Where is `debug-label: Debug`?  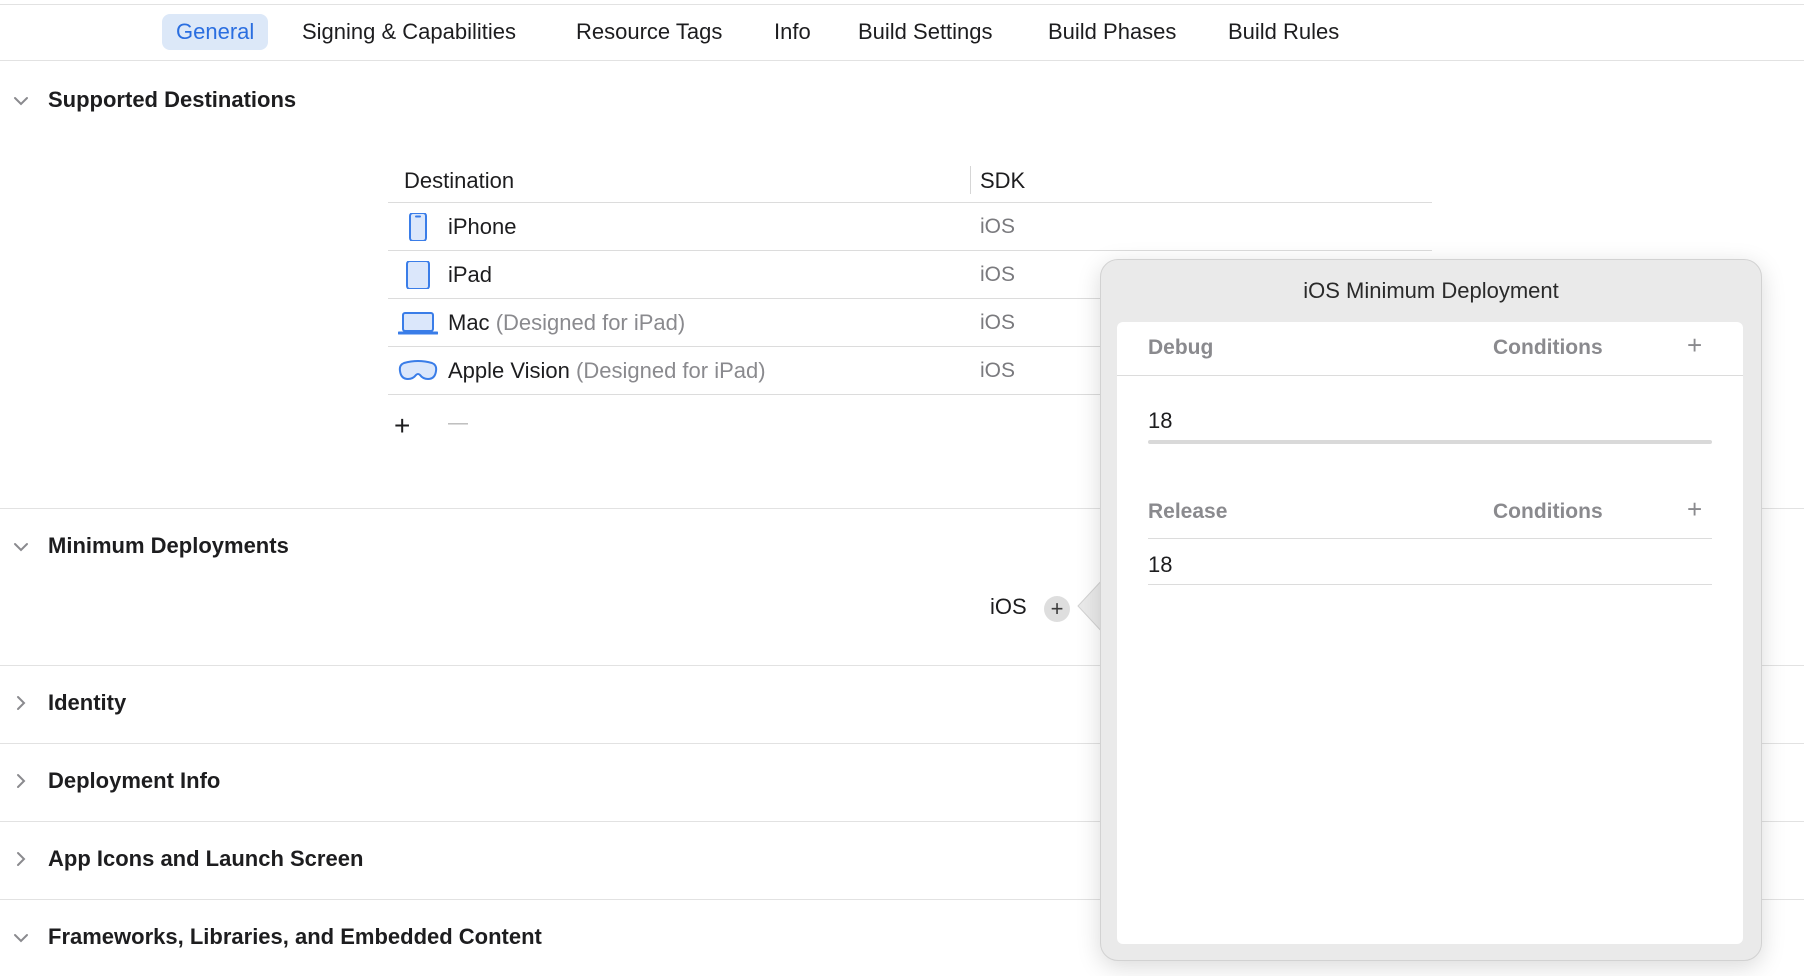
debug-label: Debug is located at coordinates (1181, 347).